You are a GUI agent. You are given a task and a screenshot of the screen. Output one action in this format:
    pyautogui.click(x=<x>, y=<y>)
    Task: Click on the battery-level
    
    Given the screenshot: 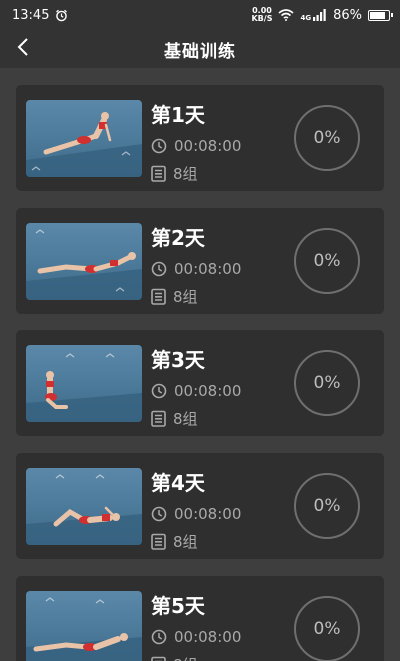 What is the action you would take?
    pyautogui.click(x=378, y=15)
    